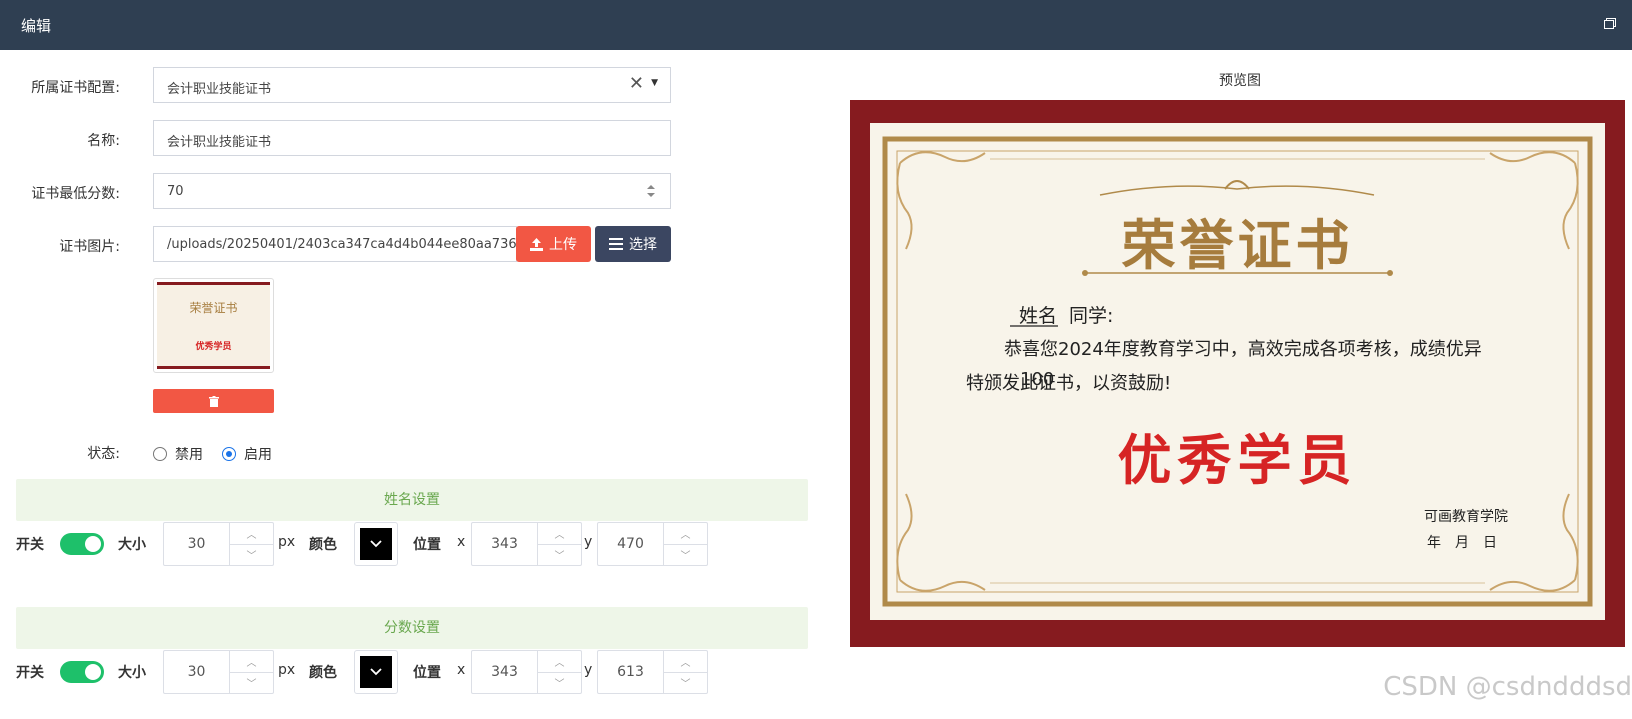  What do you see at coordinates (536, 244) in the screenshot?
I see `upload-icon` at bounding box center [536, 244].